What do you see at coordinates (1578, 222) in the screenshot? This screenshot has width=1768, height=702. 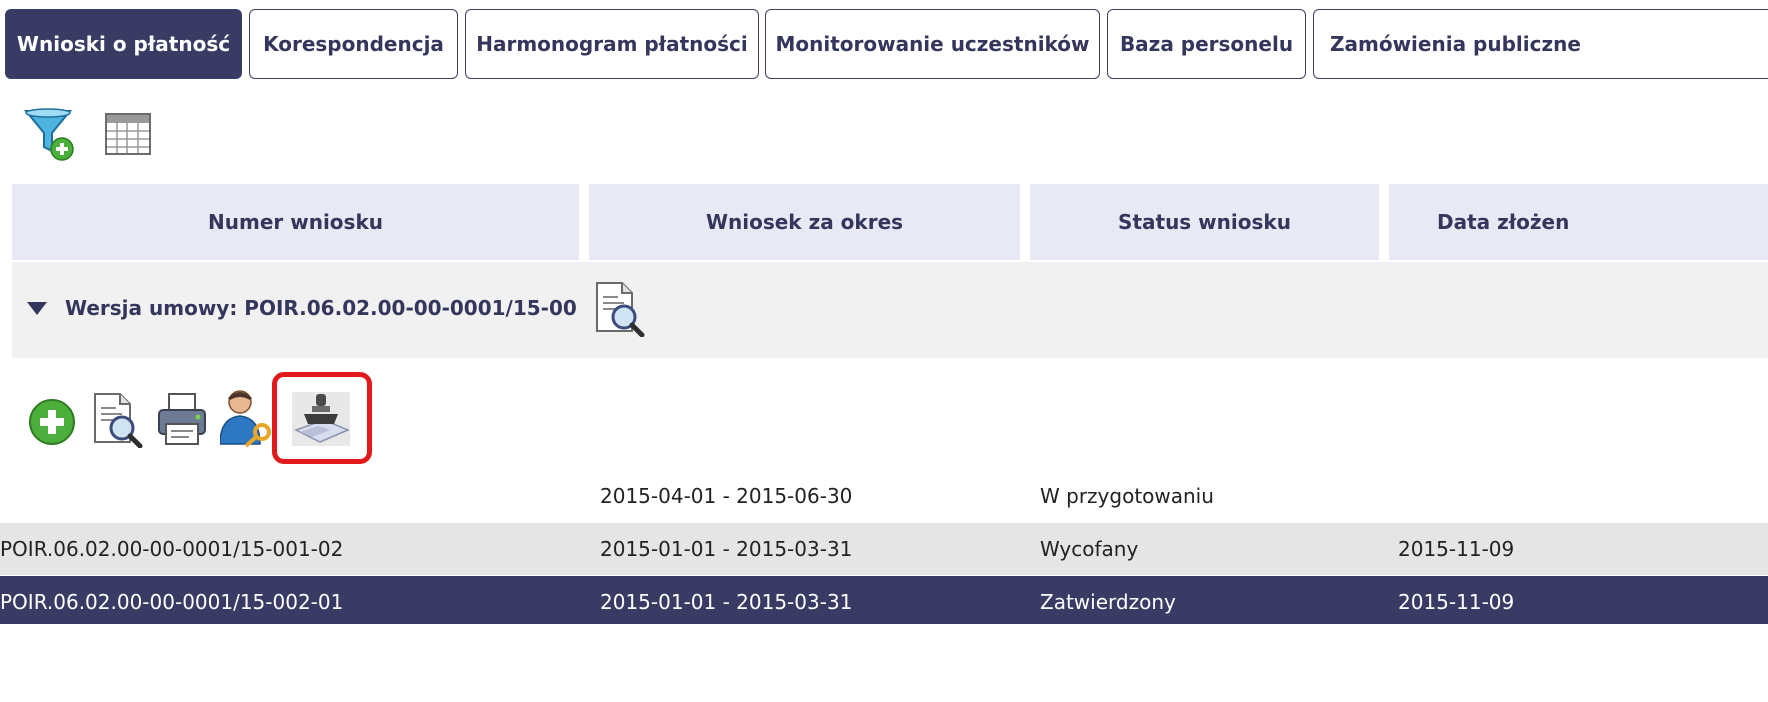 I see `column-header-data-zlozenia: Data złożen` at bounding box center [1578, 222].